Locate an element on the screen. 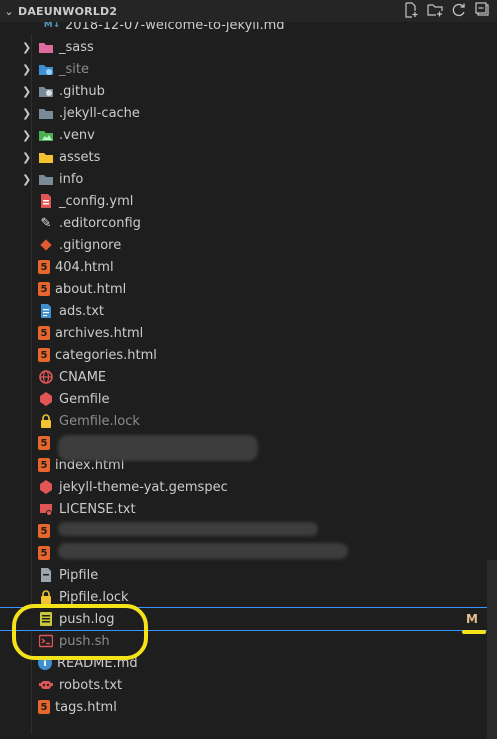  tree-file-config-yml: _config.yml is located at coordinates (248, 201).